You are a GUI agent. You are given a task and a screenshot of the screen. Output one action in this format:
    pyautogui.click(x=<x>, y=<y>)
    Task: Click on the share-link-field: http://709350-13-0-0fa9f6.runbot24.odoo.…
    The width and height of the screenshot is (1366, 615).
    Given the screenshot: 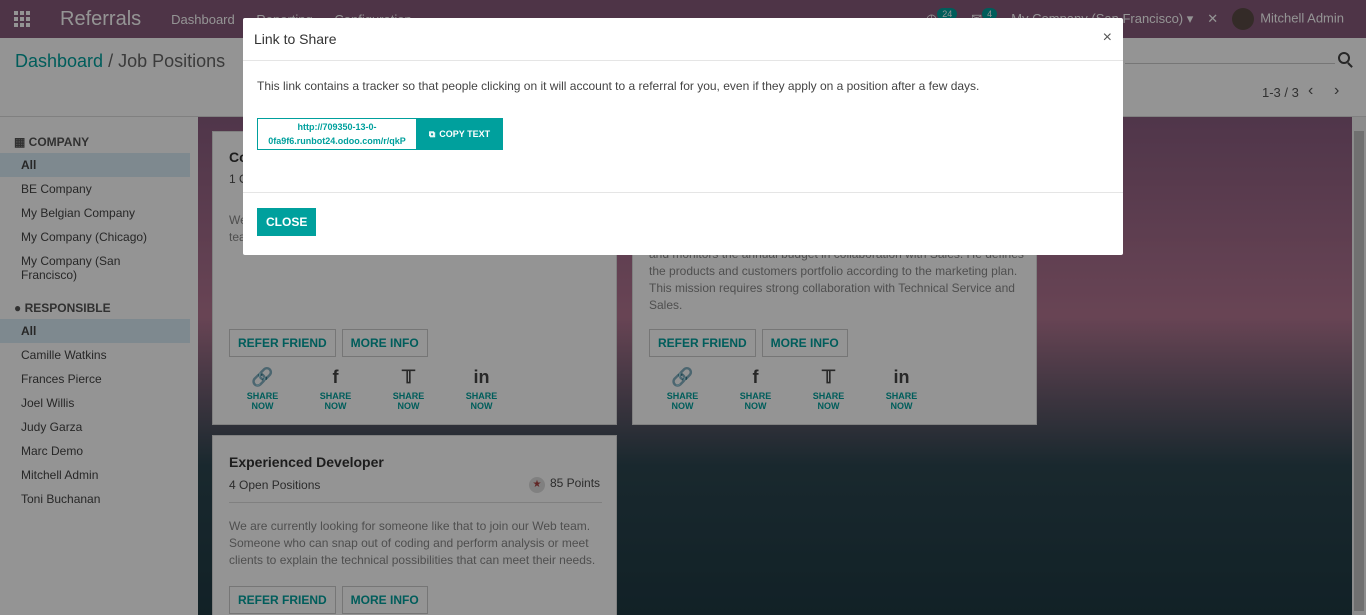 What is the action you would take?
    pyautogui.click(x=337, y=134)
    